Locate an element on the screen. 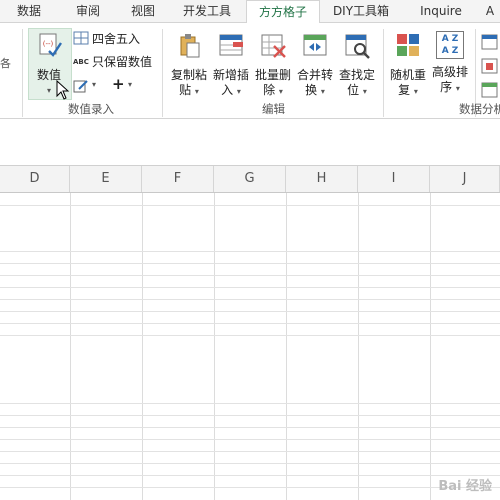 Image resolution: width=500 pixels, height=500 pixels. column-header-f: F is located at coordinates (178, 179).